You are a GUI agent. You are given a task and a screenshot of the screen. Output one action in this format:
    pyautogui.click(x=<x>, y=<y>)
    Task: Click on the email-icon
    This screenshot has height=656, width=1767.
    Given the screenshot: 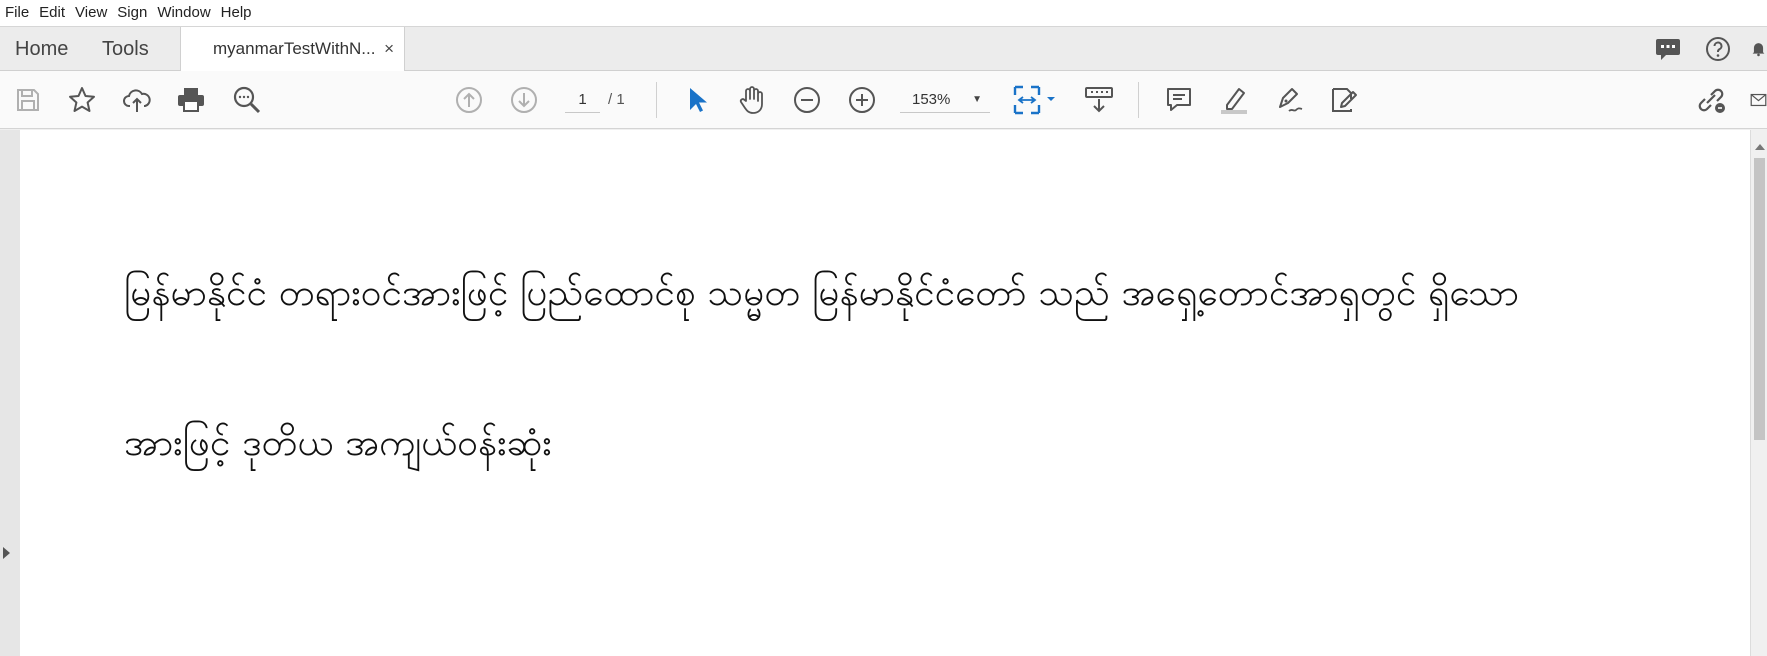 What is the action you would take?
    pyautogui.click(x=1758, y=100)
    